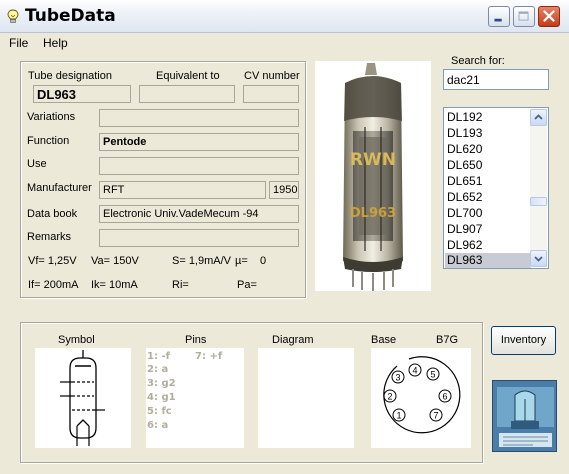 This screenshot has width=569, height=474. Describe the element at coordinates (271, 94) in the screenshot. I see `cv-field` at that location.